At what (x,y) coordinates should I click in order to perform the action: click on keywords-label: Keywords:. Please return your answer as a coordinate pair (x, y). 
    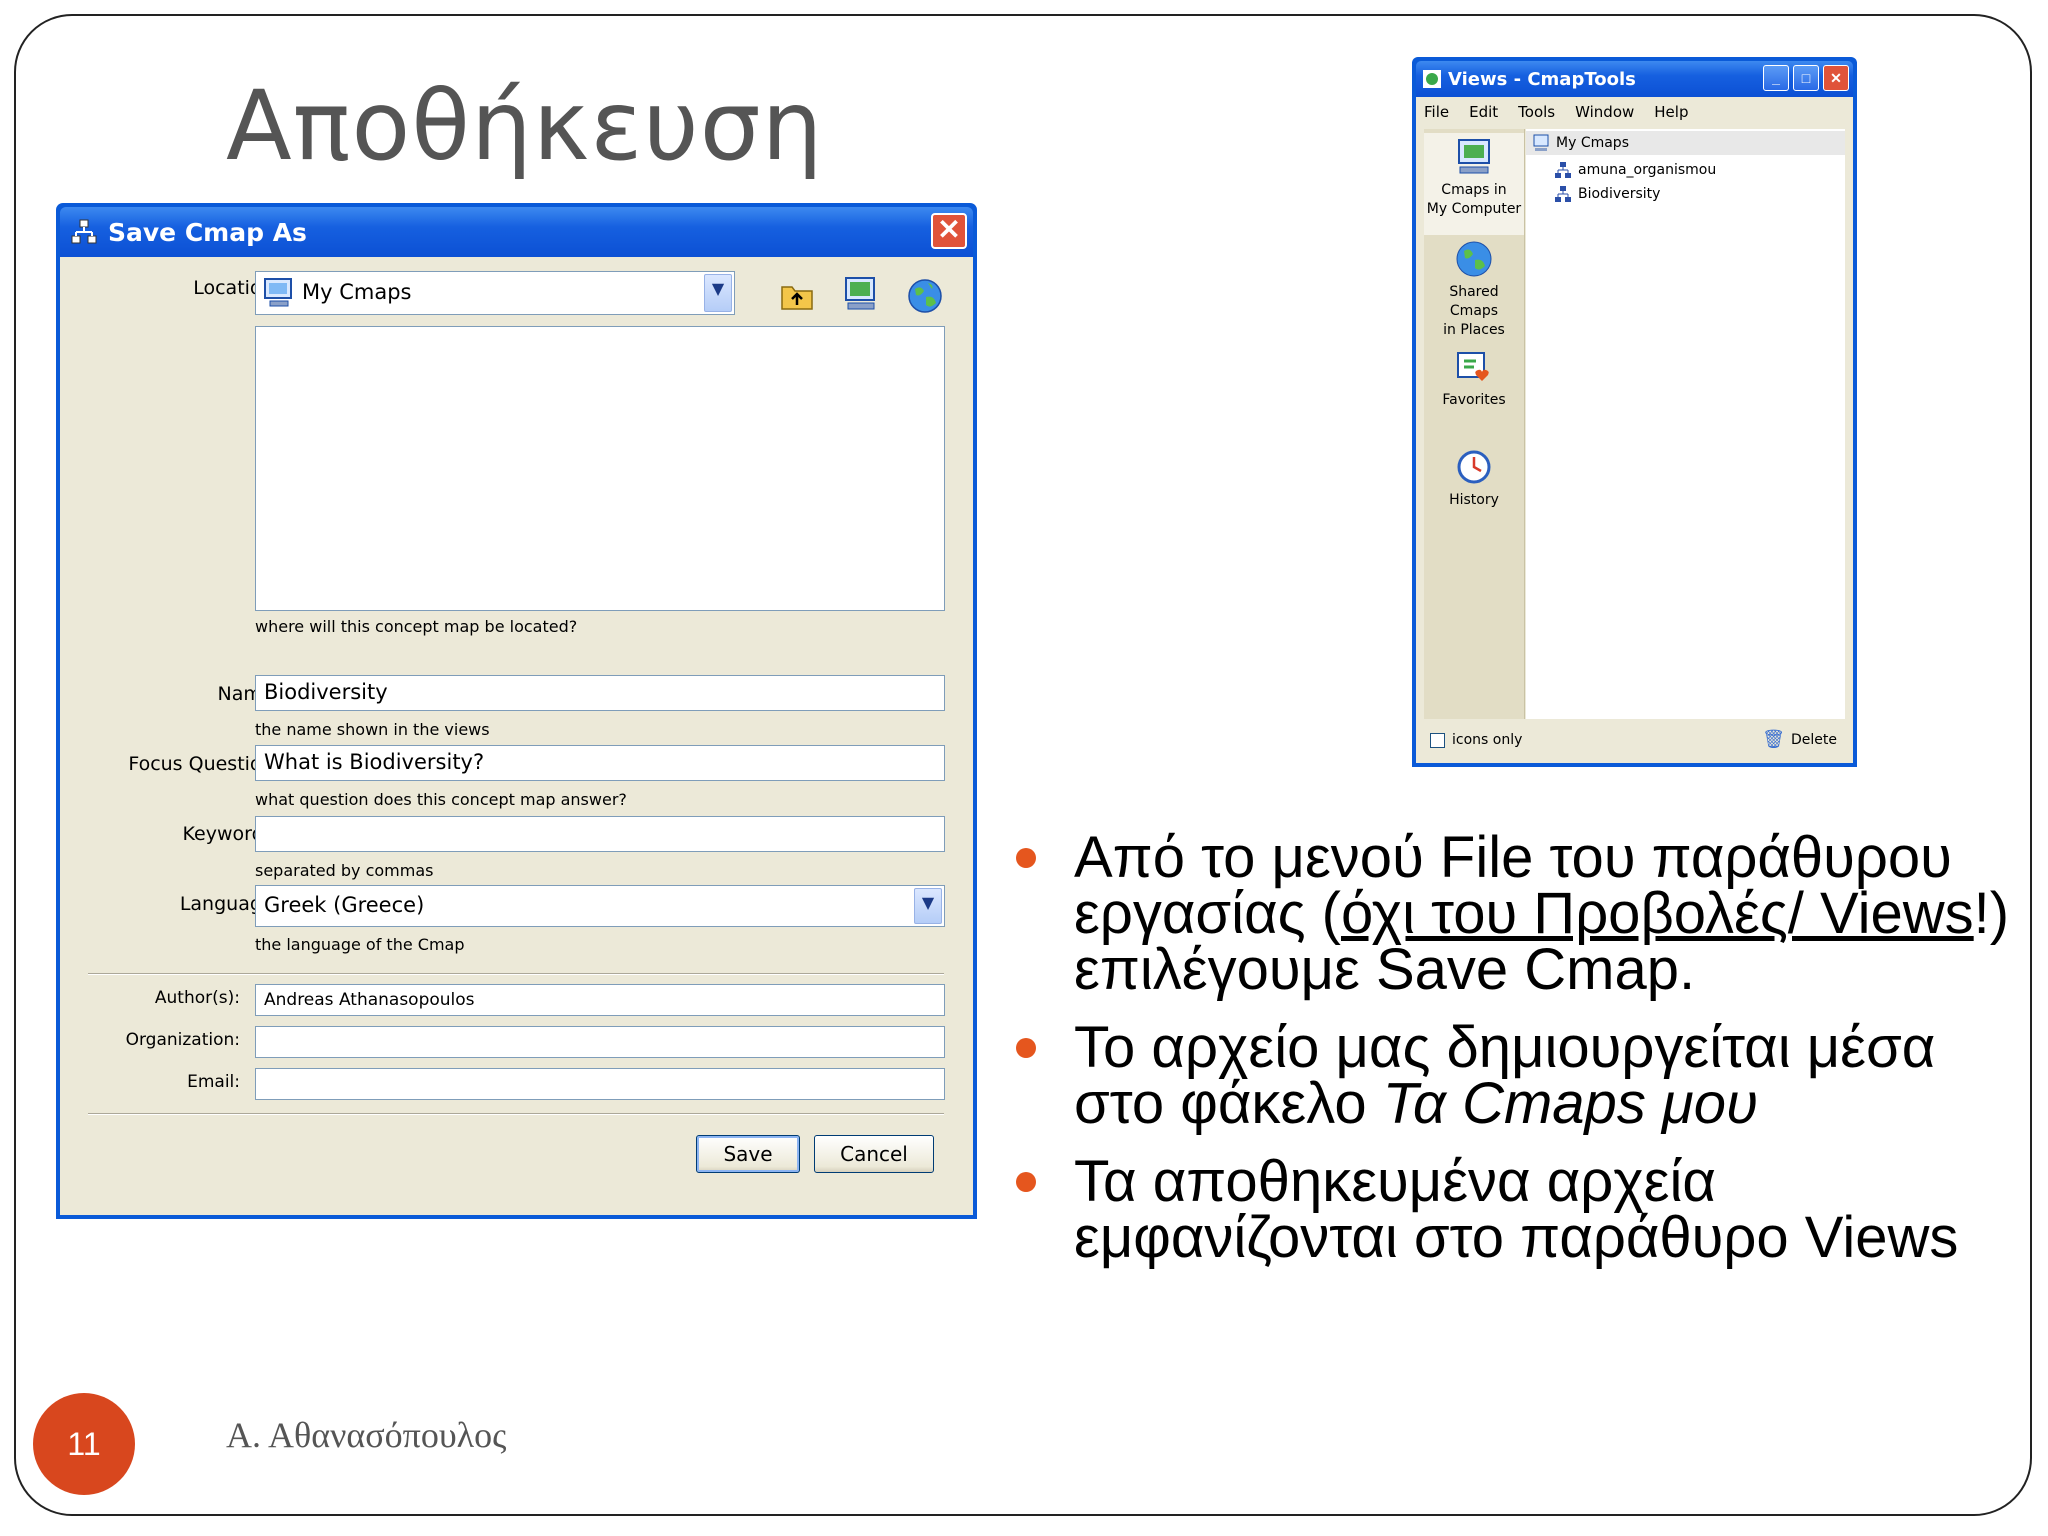
    Looking at the image, I should click on (231, 834).